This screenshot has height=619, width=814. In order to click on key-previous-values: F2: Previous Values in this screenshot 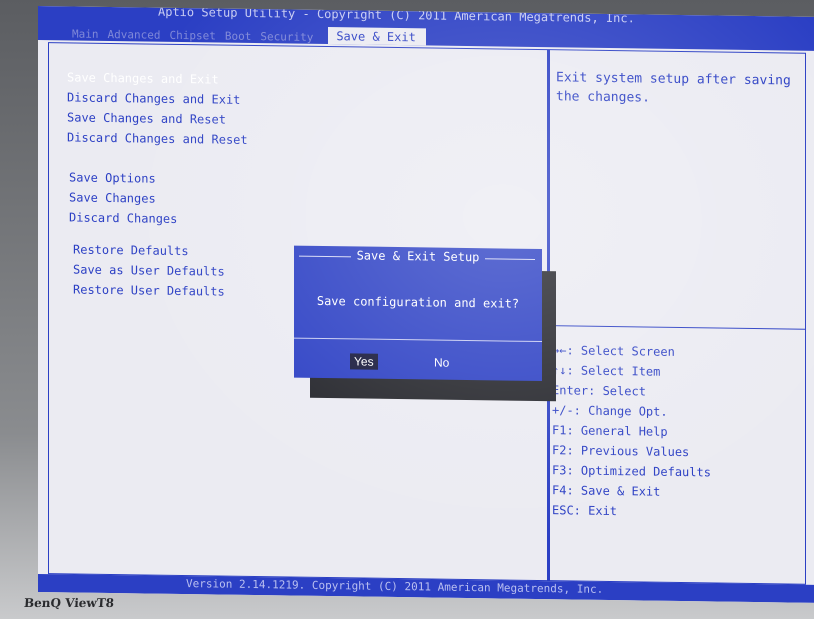, I will do `click(621, 451)`.